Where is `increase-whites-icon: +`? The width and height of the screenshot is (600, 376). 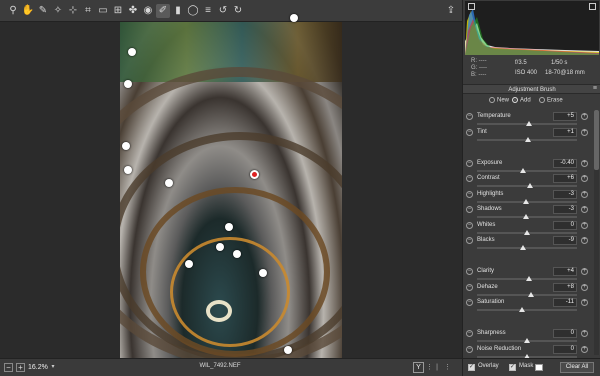 increase-whites-icon: + is located at coordinates (584, 225).